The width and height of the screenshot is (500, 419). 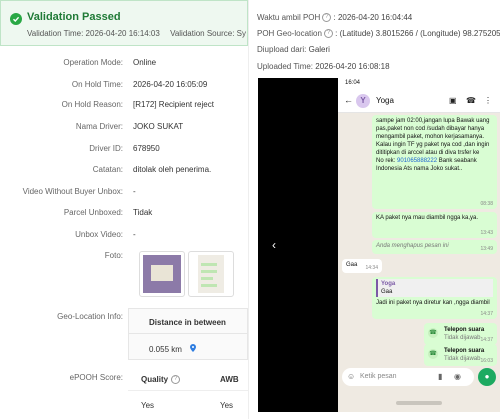 What do you see at coordinates (457, 376) in the screenshot?
I see `camera-icon: ◉` at bounding box center [457, 376].